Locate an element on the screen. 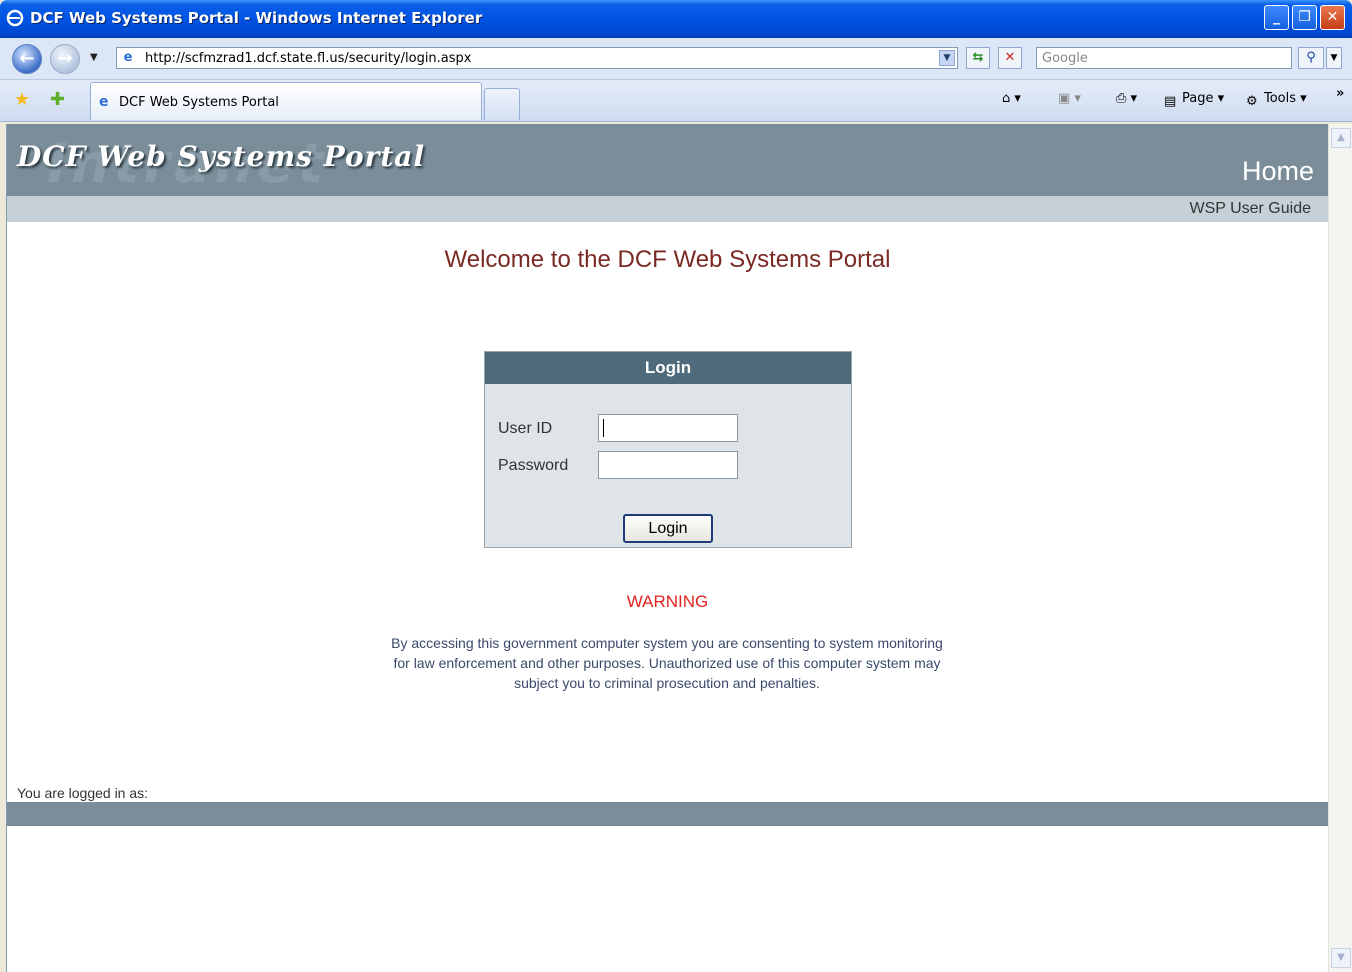 The width and height of the screenshot is (1352, 972). feeds-icon: ▣ ▾ is located at coordinates (1069, 98).